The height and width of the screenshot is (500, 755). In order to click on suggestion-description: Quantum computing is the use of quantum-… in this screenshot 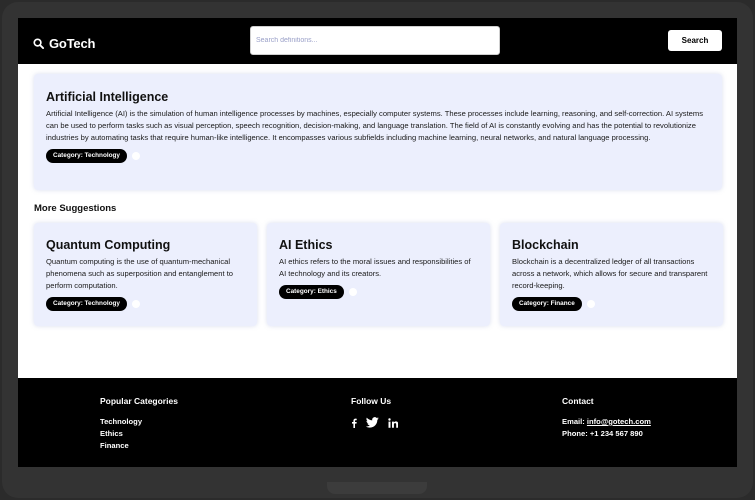, I will do `click(140, 273)`.